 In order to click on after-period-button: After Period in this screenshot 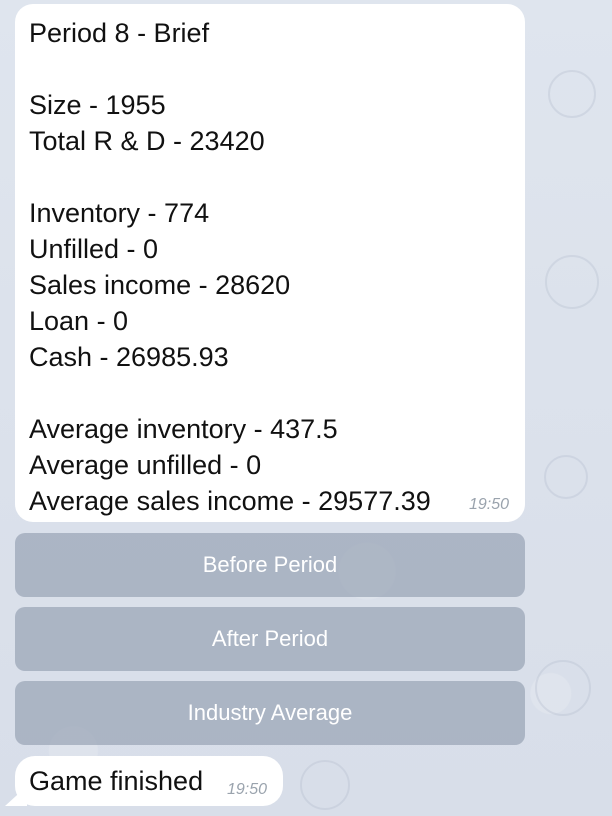, I will do `click(270, 639)`.